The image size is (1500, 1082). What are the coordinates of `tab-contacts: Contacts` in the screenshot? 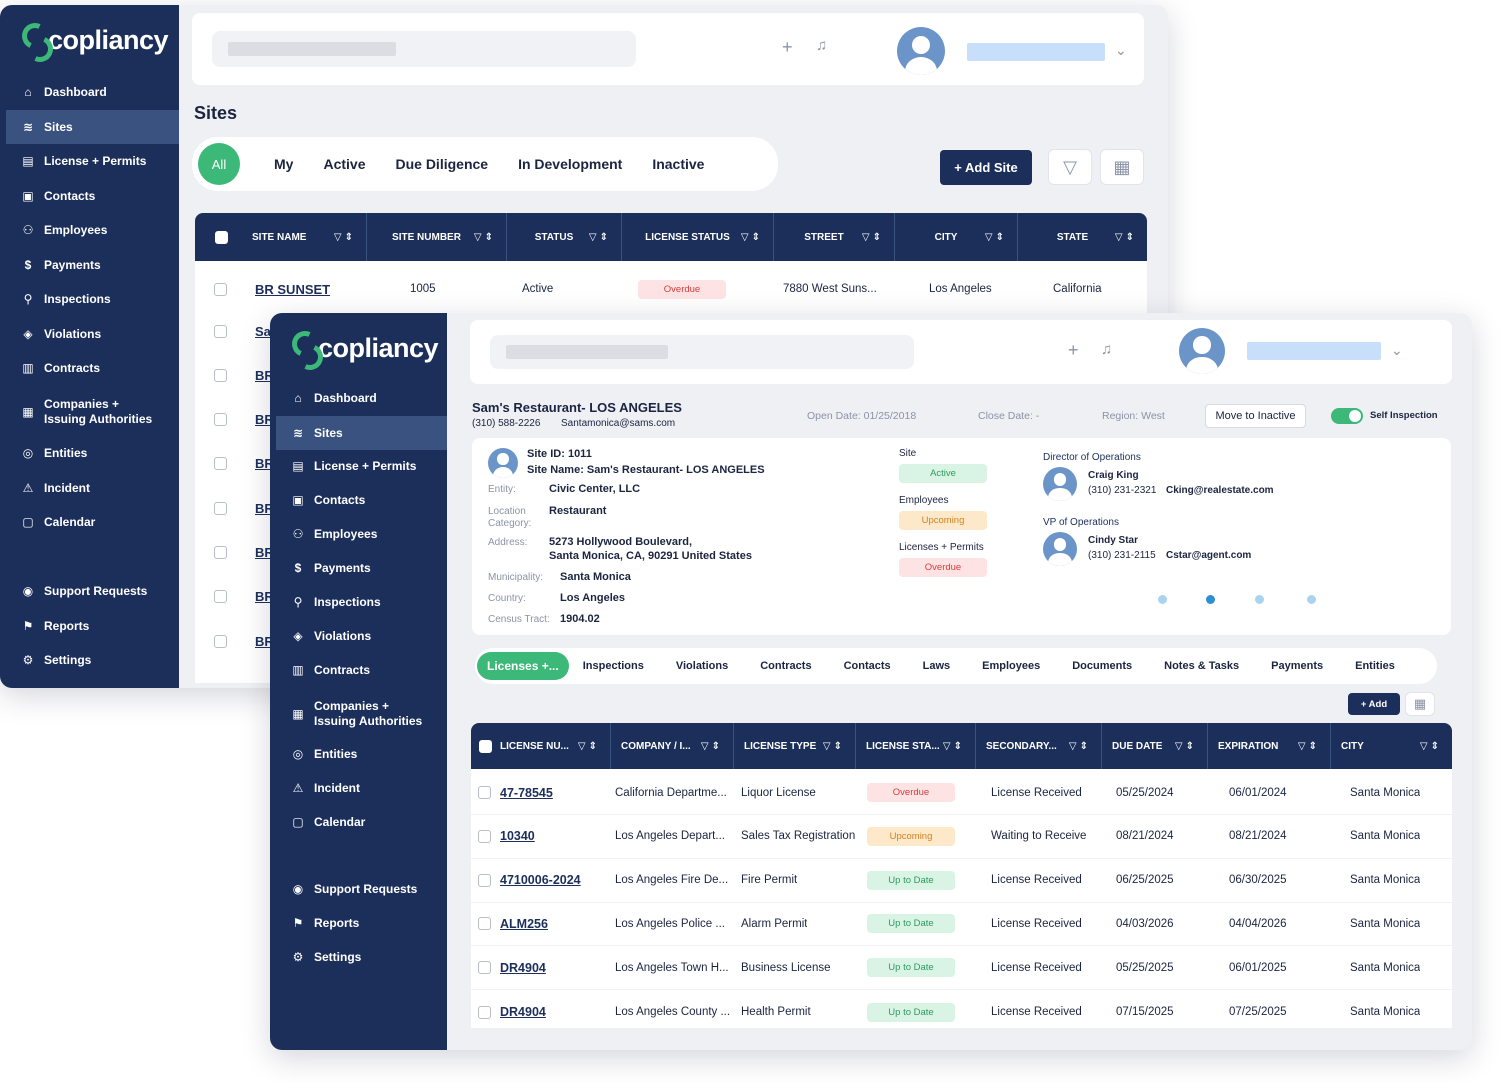 It's located at (867, 666).